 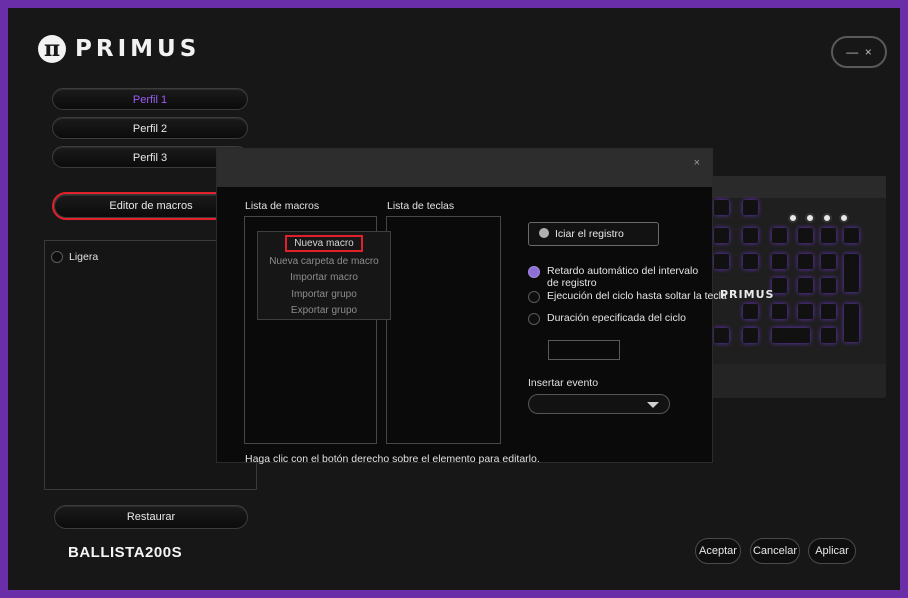 I want to click on insert-event-dropdown, so click(x=599, y=404).